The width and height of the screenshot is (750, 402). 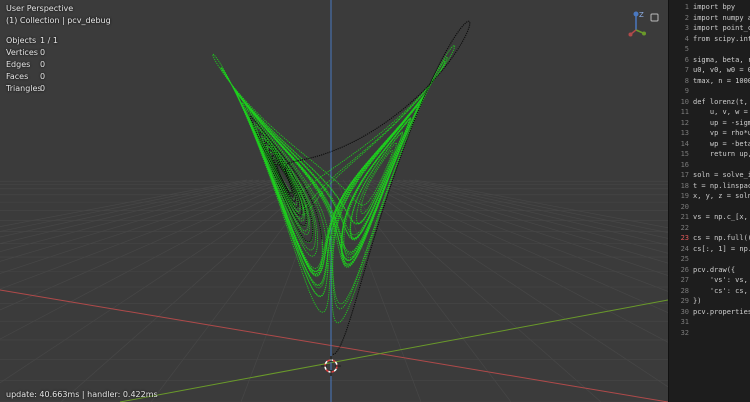 I want to click on code-text: t = np.linspac, so click(x=721, y=186).